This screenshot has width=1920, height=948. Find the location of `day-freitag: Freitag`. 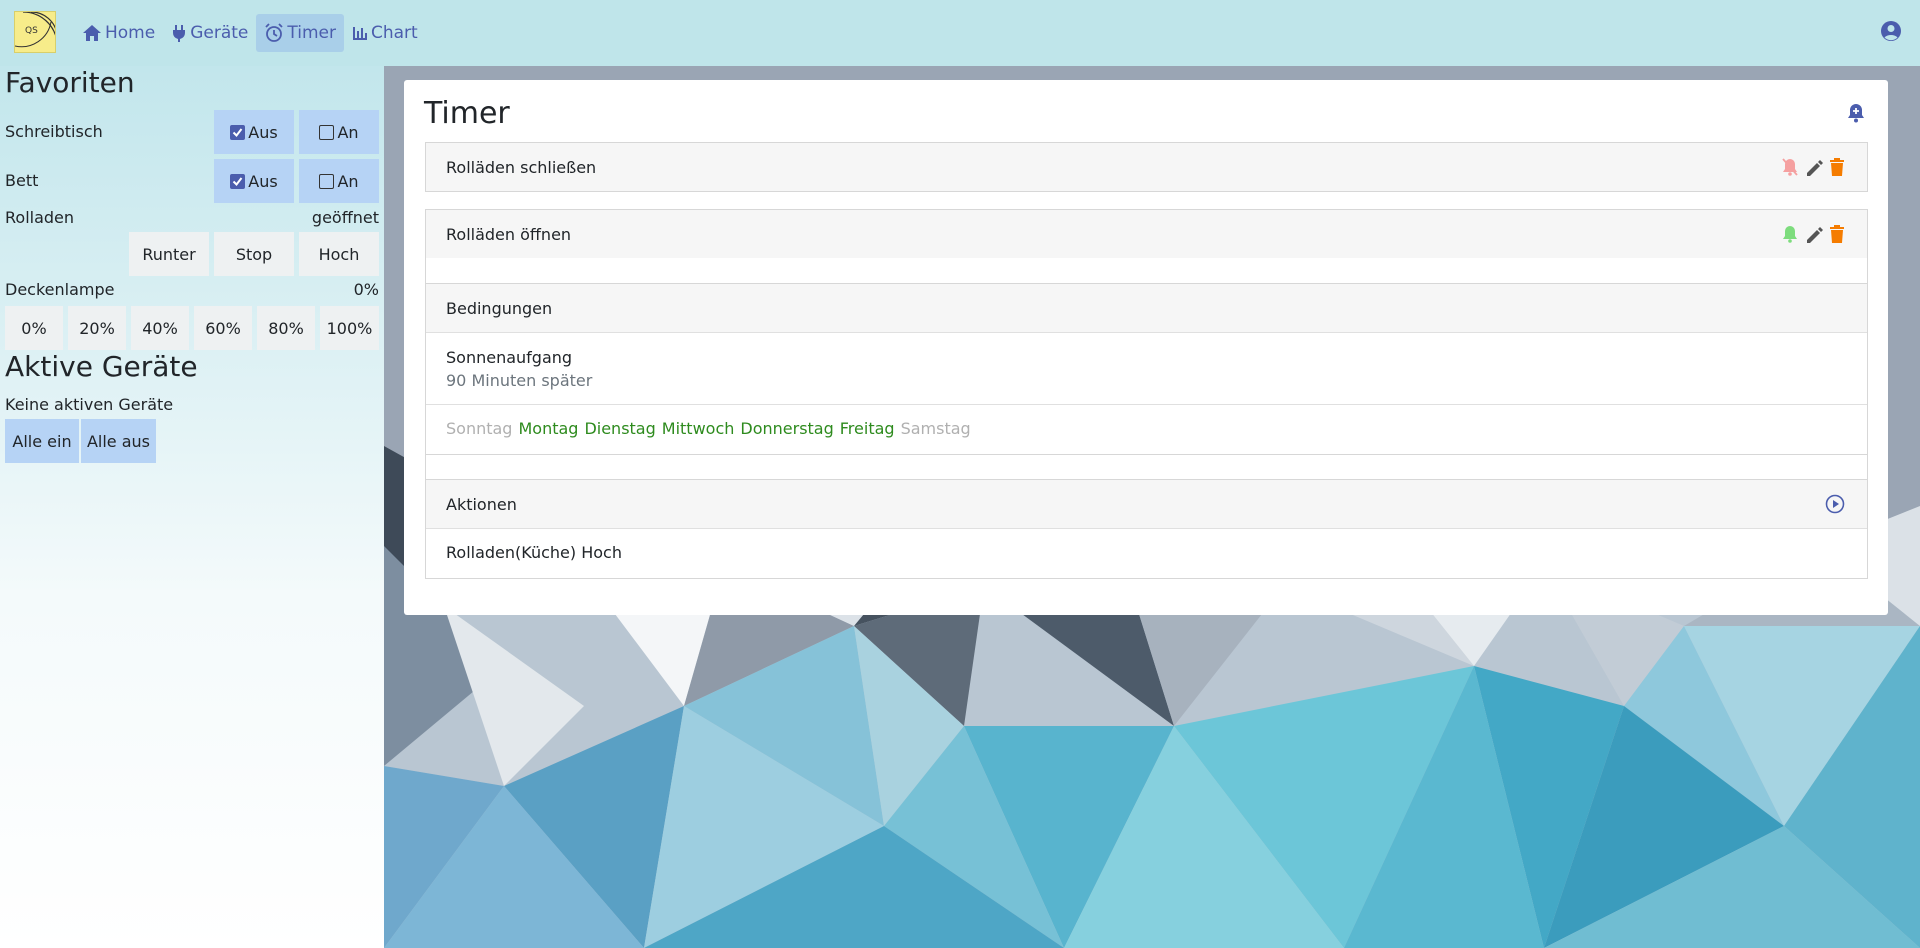

day-freitag: Freitag is located at coordinates (867, 428).